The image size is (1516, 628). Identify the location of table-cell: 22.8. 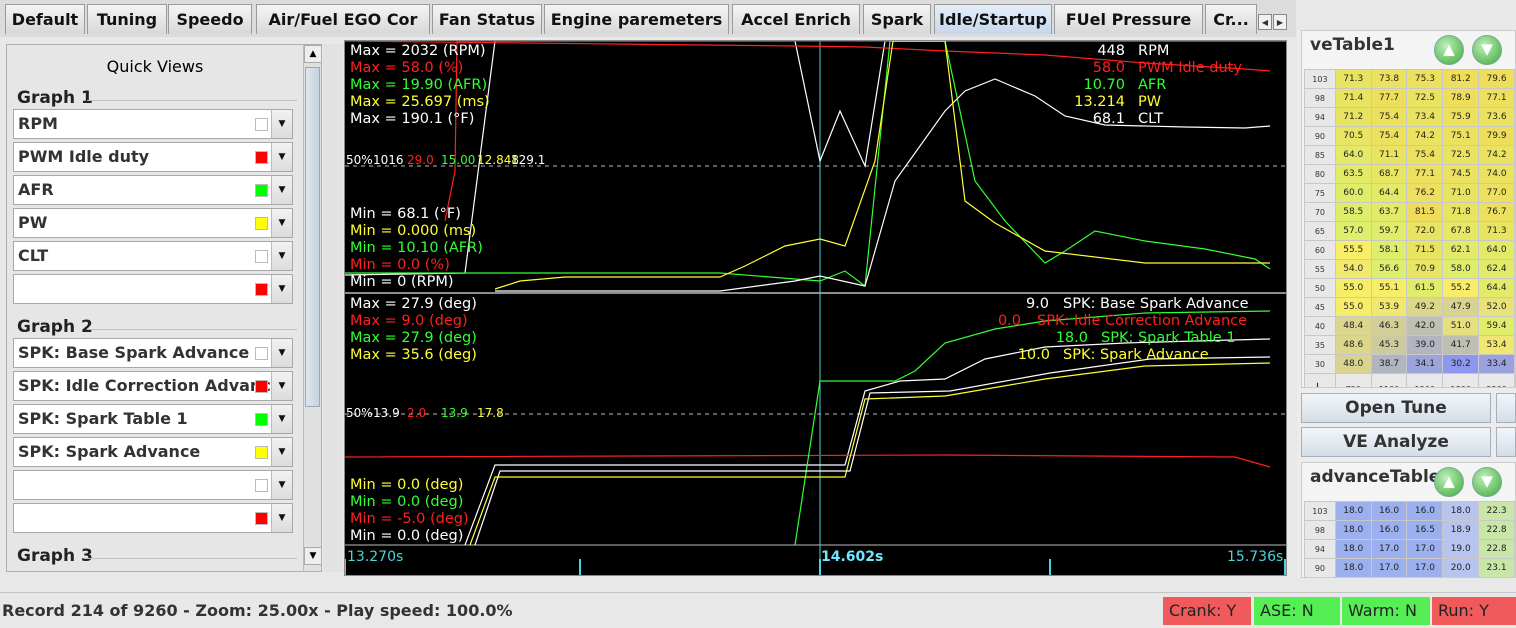
(1496, 549).